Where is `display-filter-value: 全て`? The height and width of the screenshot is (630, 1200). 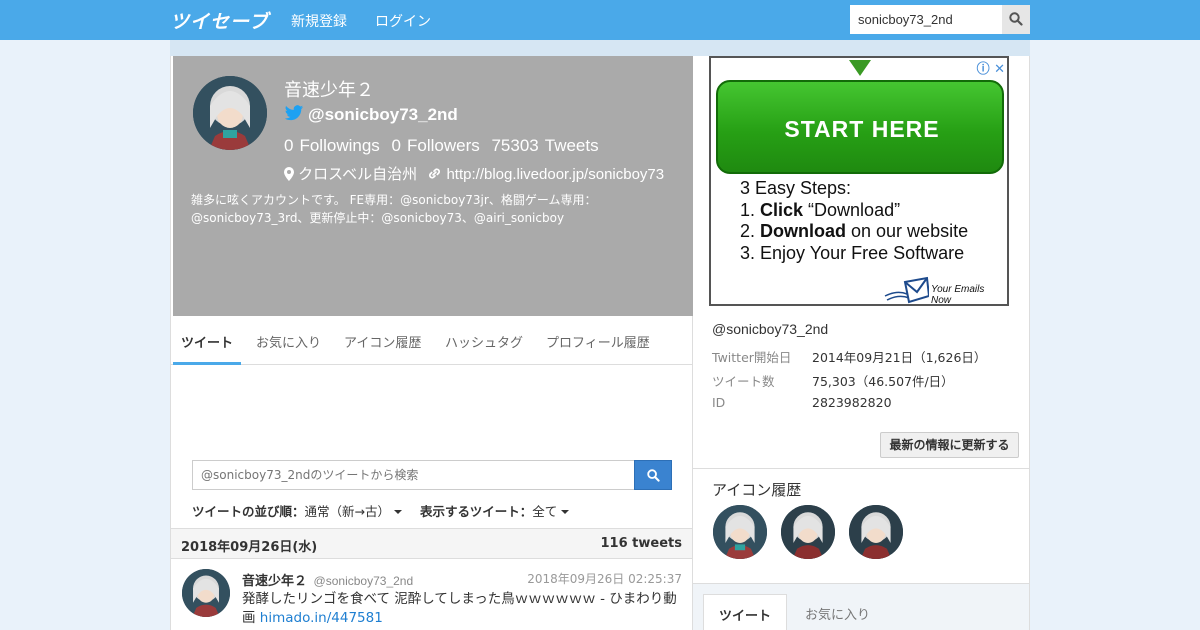 display-filter-value: 全て is located at coordinates (545, 511).